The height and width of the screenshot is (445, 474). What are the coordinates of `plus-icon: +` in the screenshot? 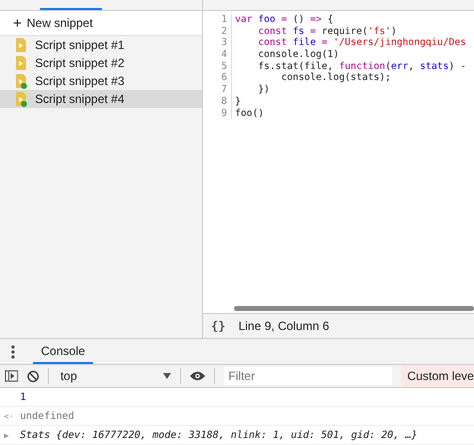 It's located at (17, 23).